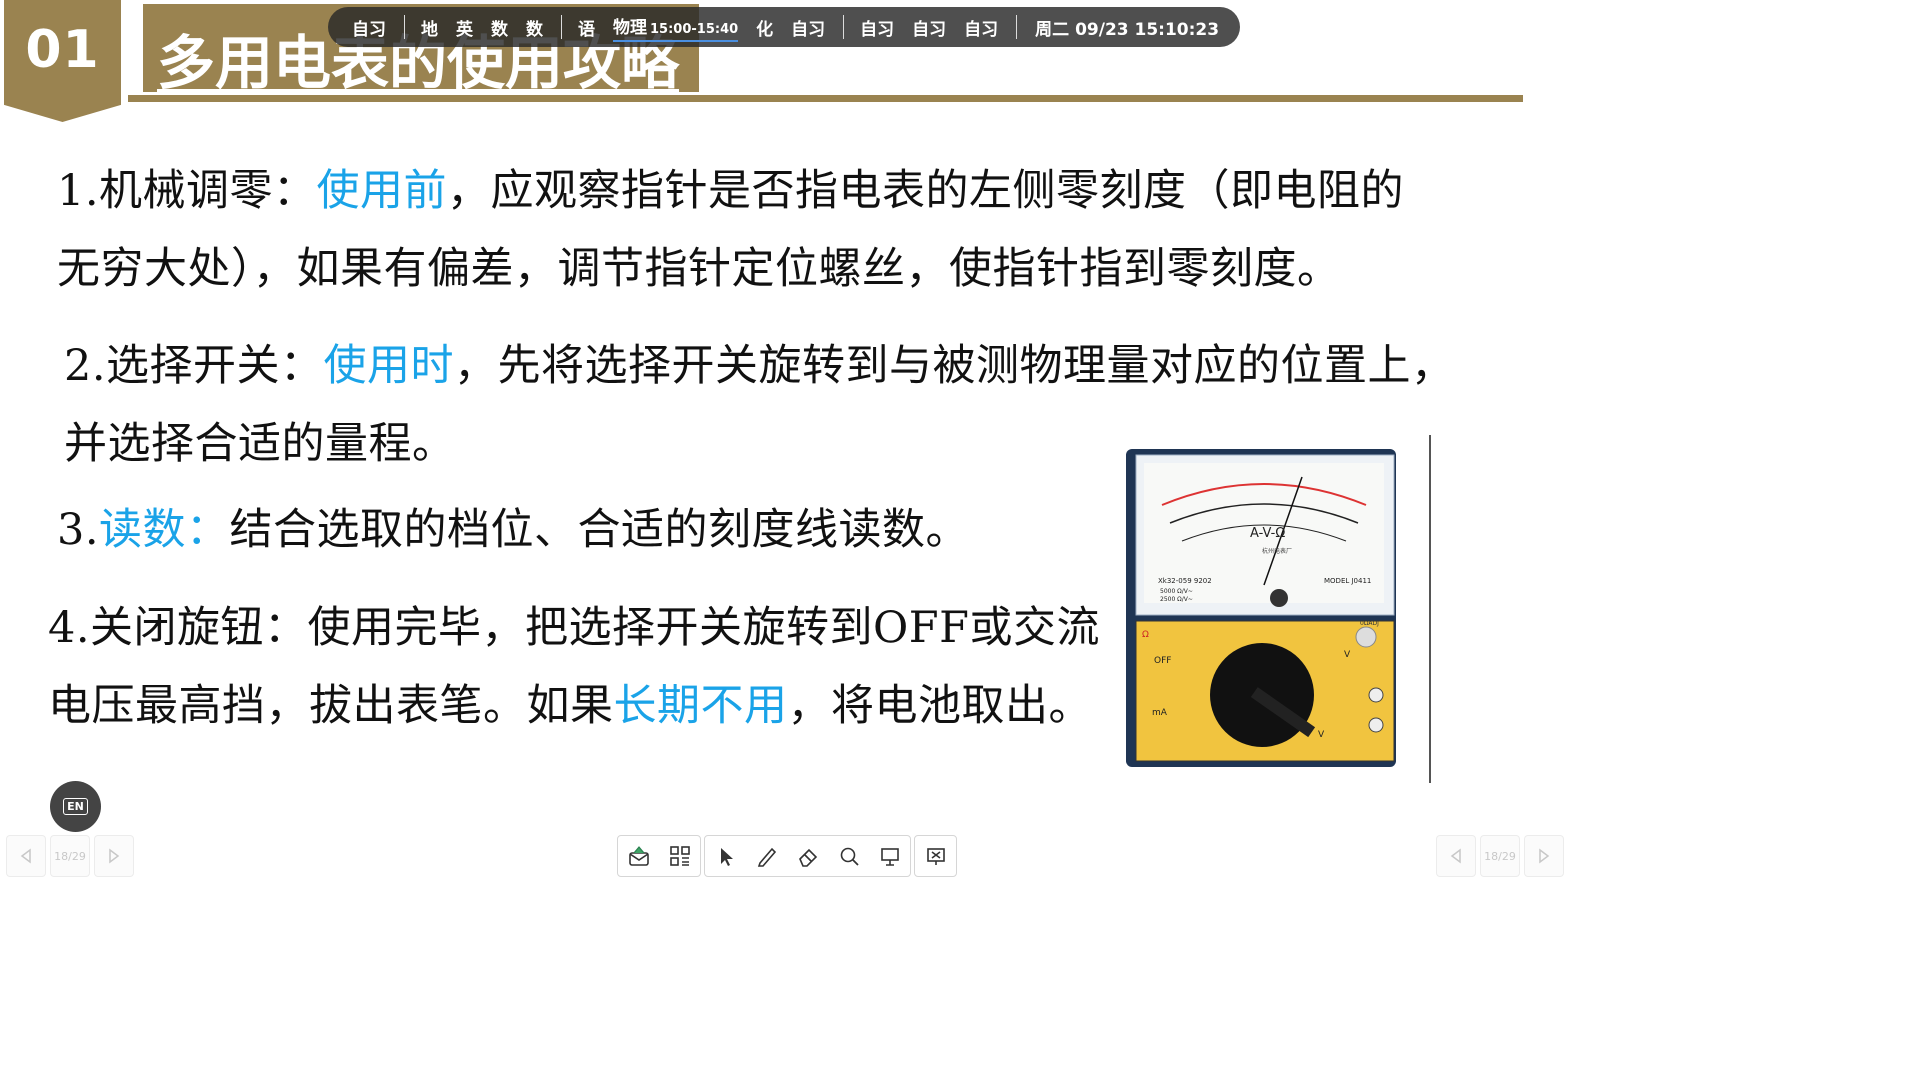  I want to click on pager-left: 18/29, so click(70, 856).